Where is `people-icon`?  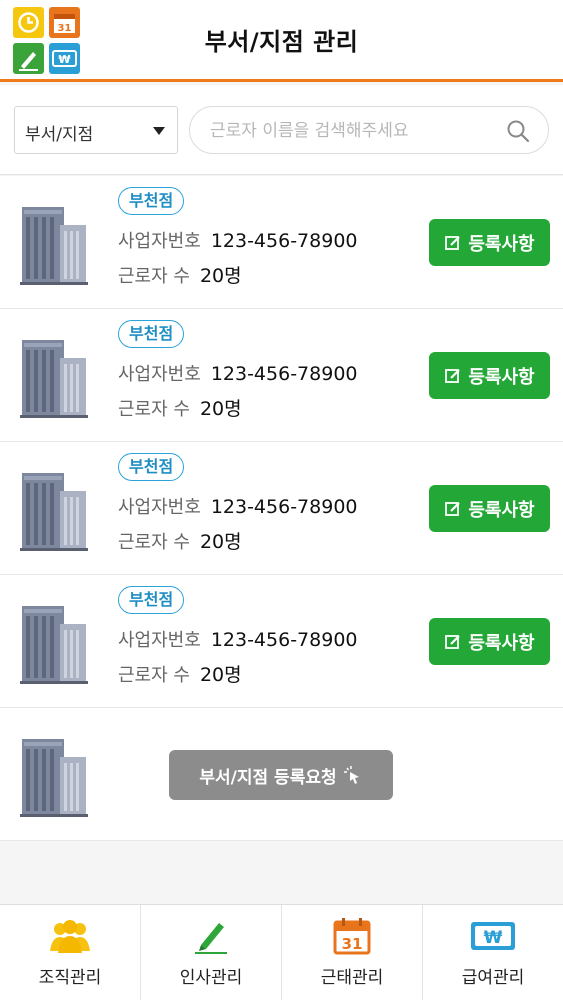
people-icon is located at coordinates (70, 936).